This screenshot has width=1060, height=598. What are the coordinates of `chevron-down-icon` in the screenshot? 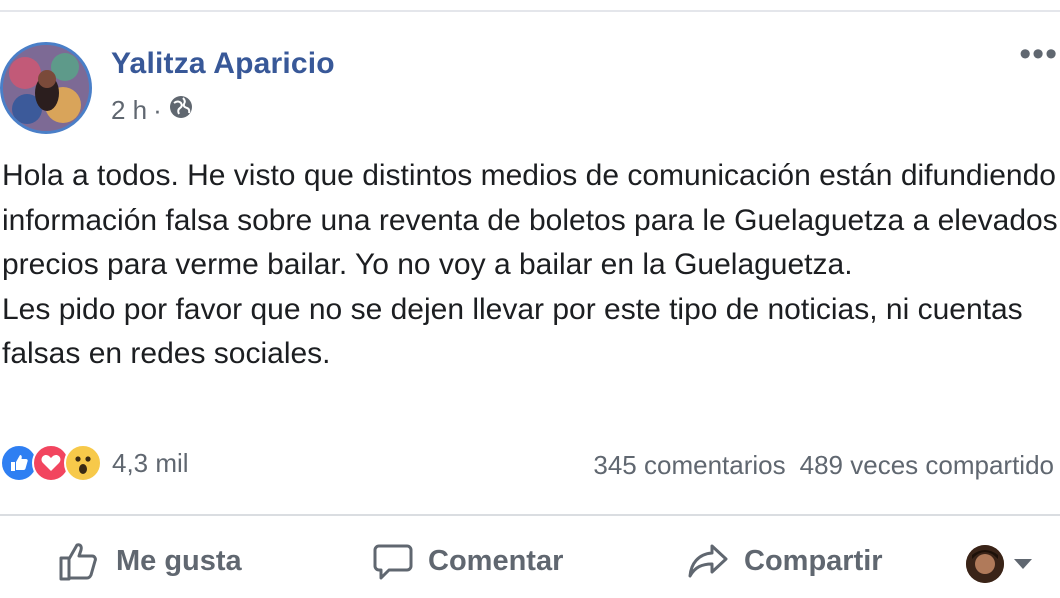 It's located at (1023, 564).